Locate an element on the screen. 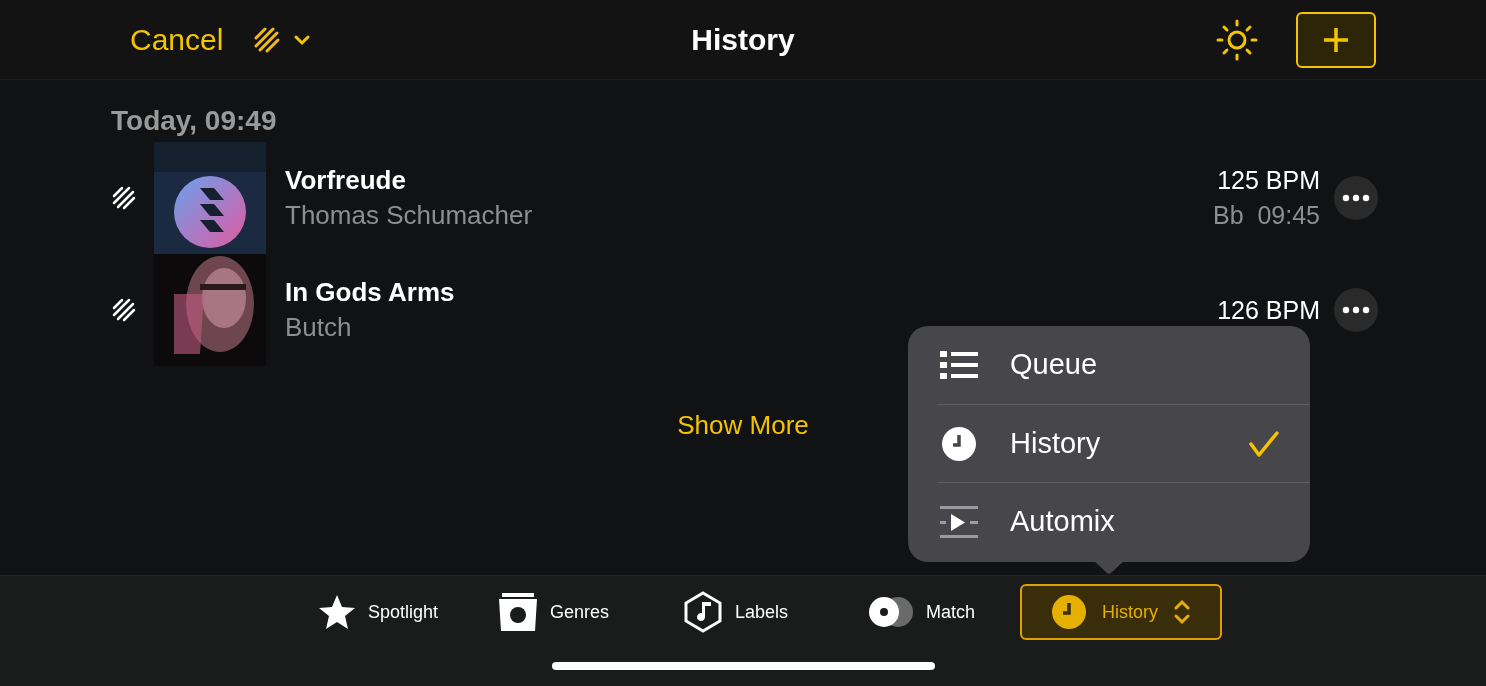 This screenshot has height=686, width=1486. bpm-text: 126 BPM is located at coordinates (1268, 310).